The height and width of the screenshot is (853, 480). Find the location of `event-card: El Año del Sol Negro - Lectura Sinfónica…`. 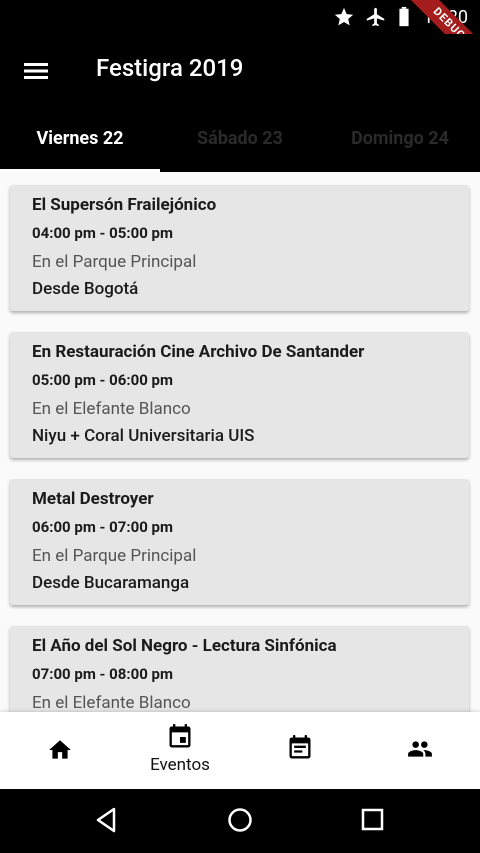

event-card: El Año del Sol Negro - Lectura Sinfónica… is located at coordinates (239, 669).